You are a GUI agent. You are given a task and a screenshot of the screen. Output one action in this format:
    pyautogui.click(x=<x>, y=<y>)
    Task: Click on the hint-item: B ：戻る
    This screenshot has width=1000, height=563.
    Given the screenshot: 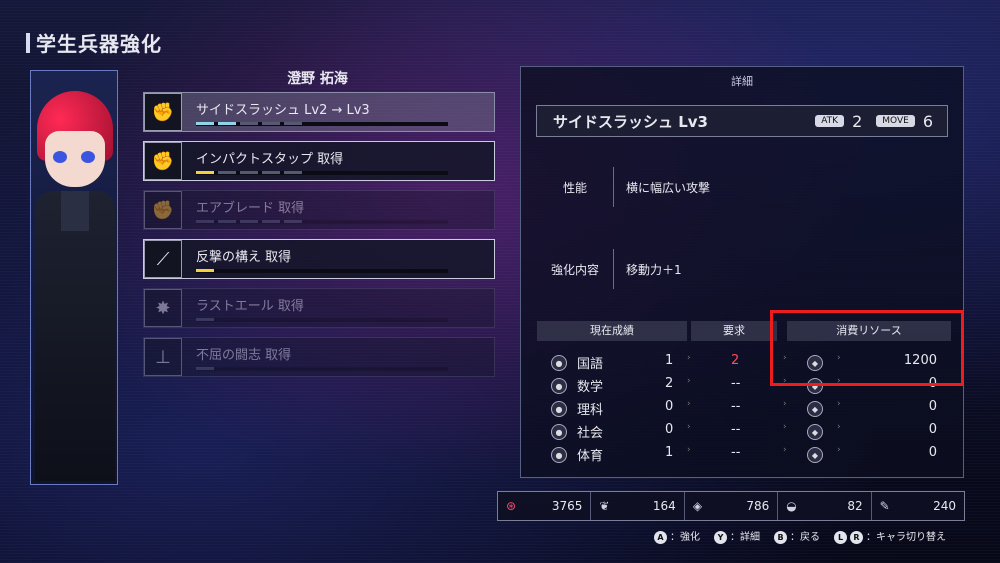 What is the action you would take?
    pyautogui.click(x=797, y=536)
    